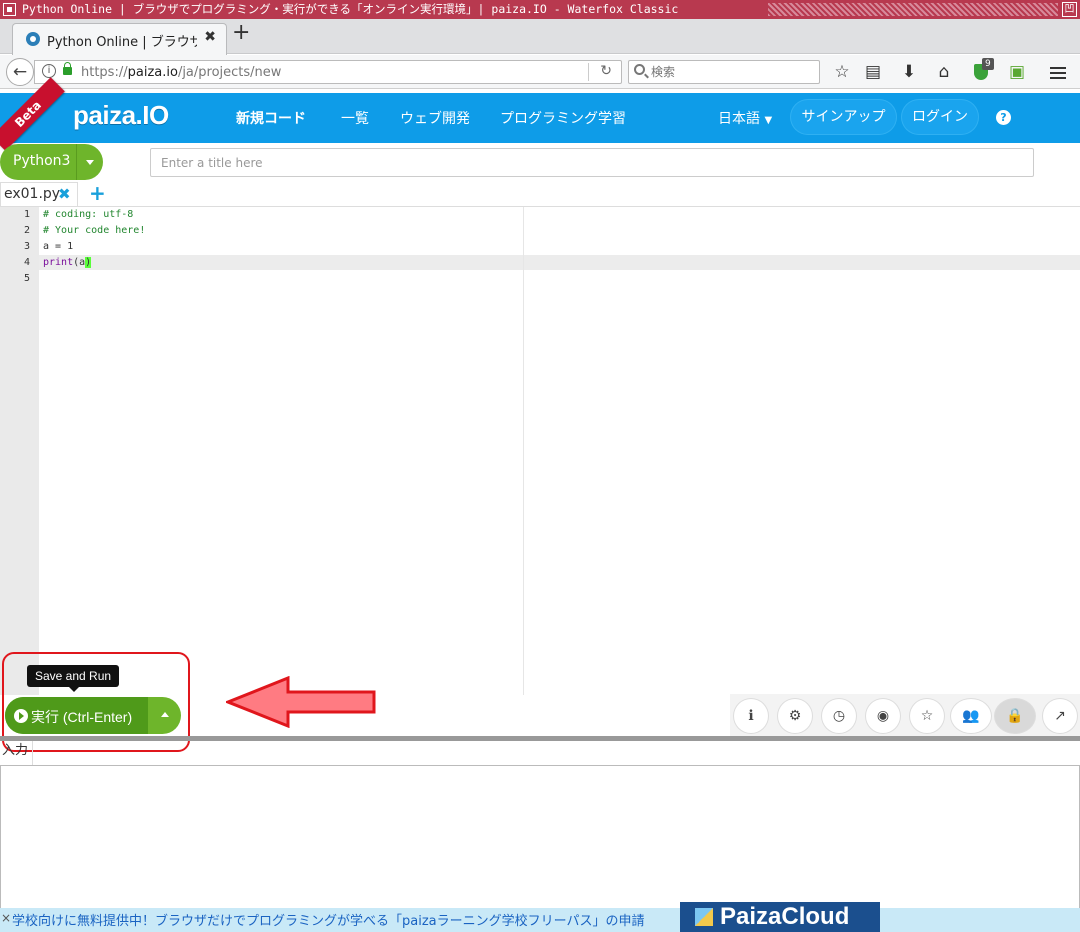 The image size is (1080, 932). I want to click on info-icon: ℹ, so click(751, 716).